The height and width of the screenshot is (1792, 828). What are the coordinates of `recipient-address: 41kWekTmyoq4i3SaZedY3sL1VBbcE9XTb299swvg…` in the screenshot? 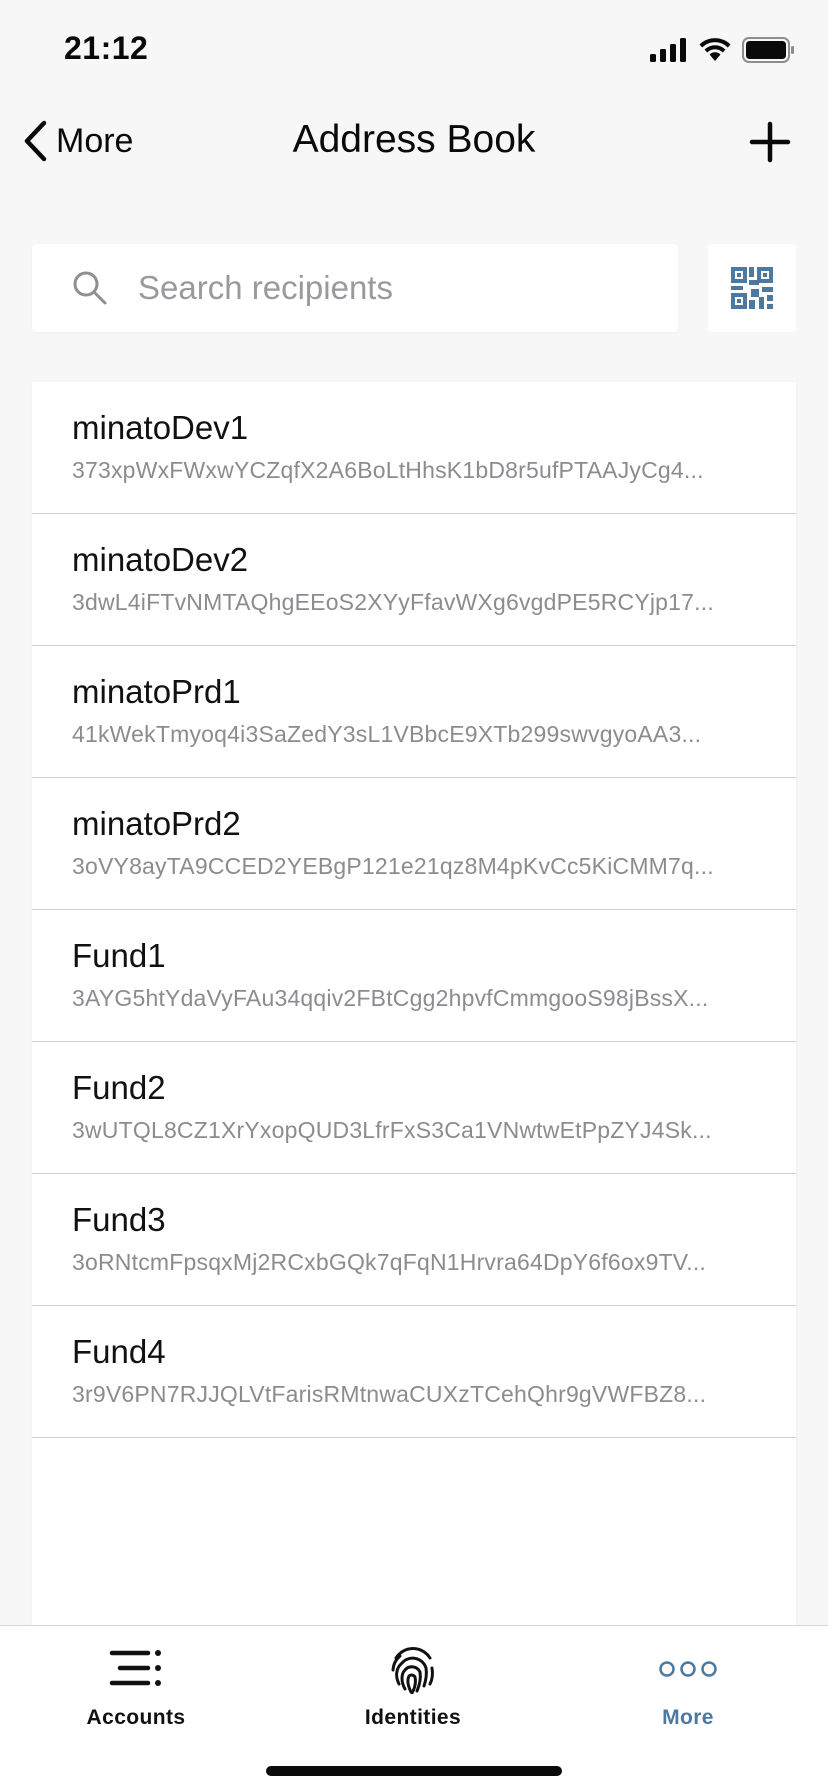 It's located at (387, 734).